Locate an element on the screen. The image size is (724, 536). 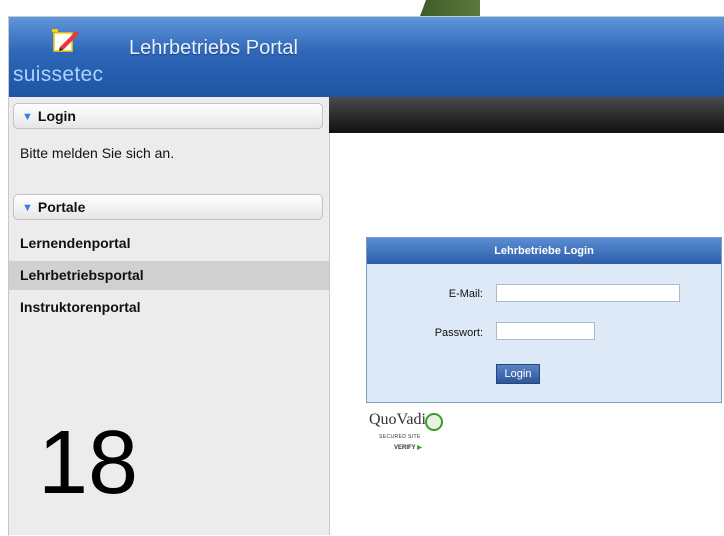
sidebar-item-lernendenportal: Lernendenportal is located at coordinates (169, 243).